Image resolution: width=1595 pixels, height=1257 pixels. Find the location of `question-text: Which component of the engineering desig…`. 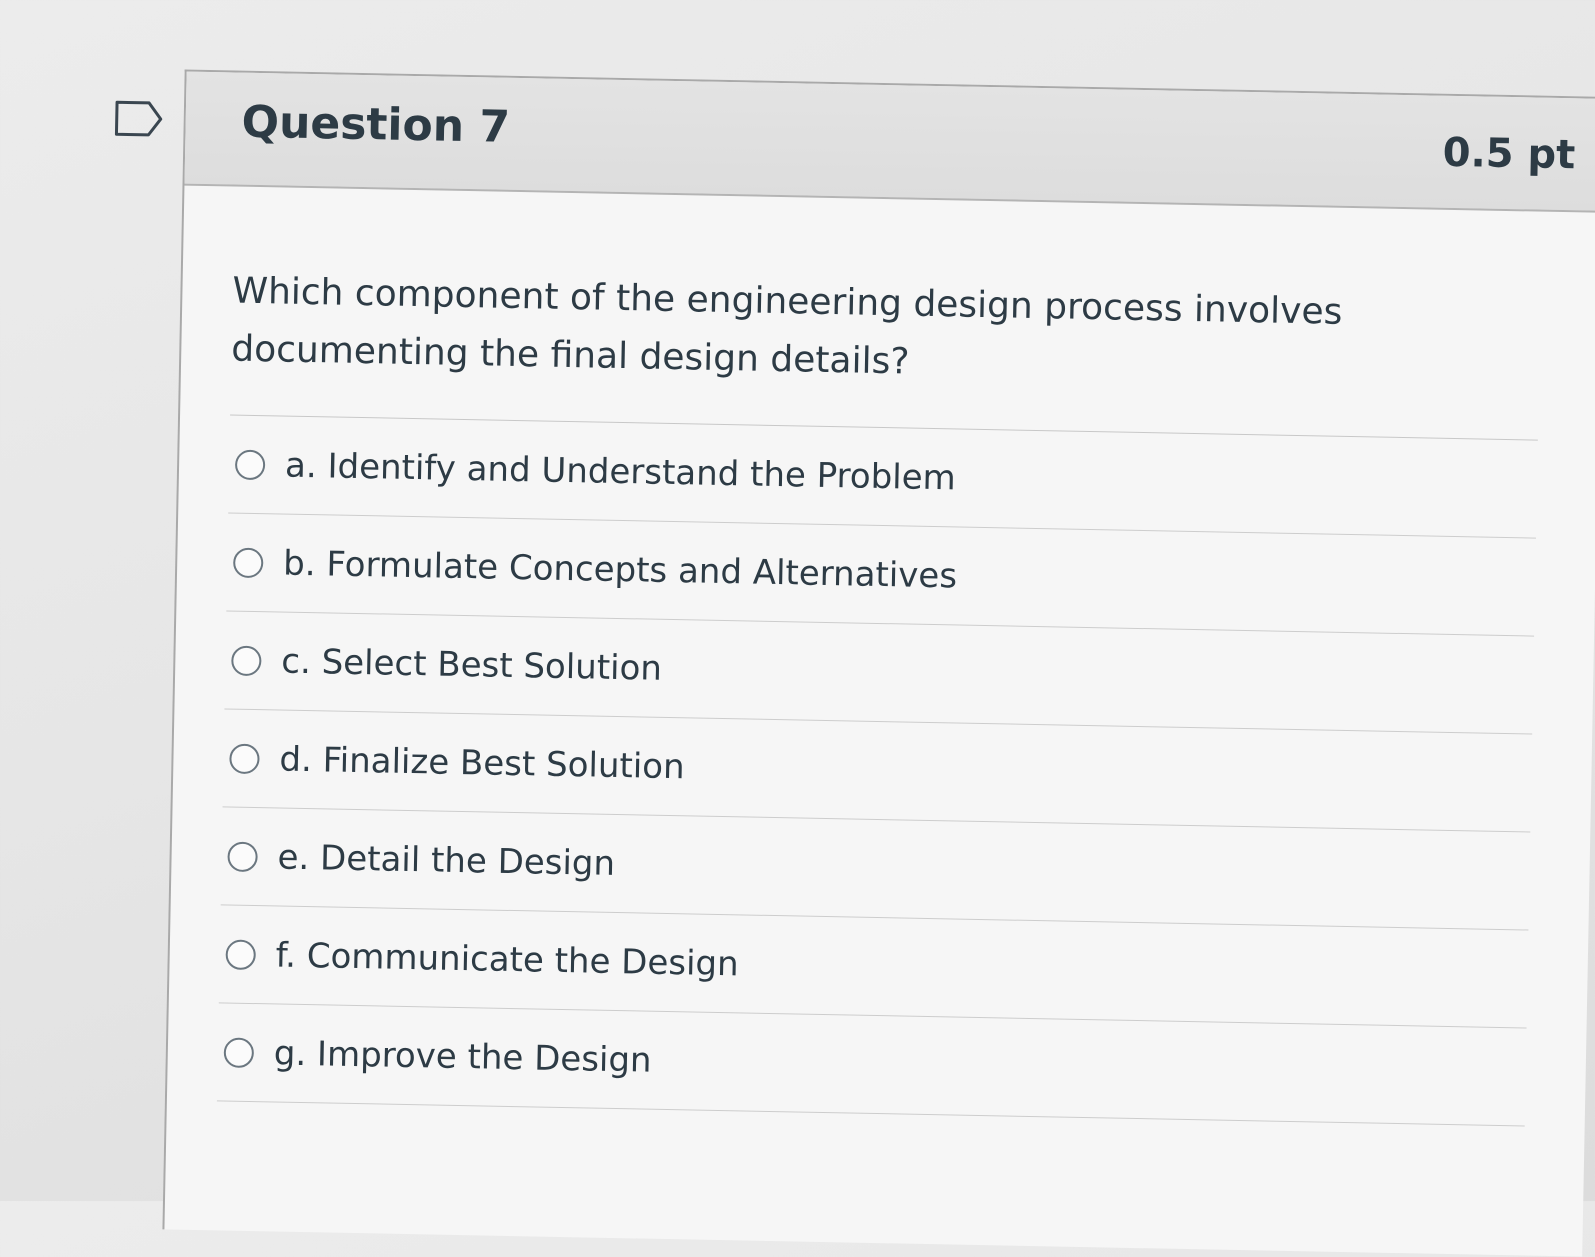

question-text: Which component of the engineering desig… is located at coordinates (786, 326).